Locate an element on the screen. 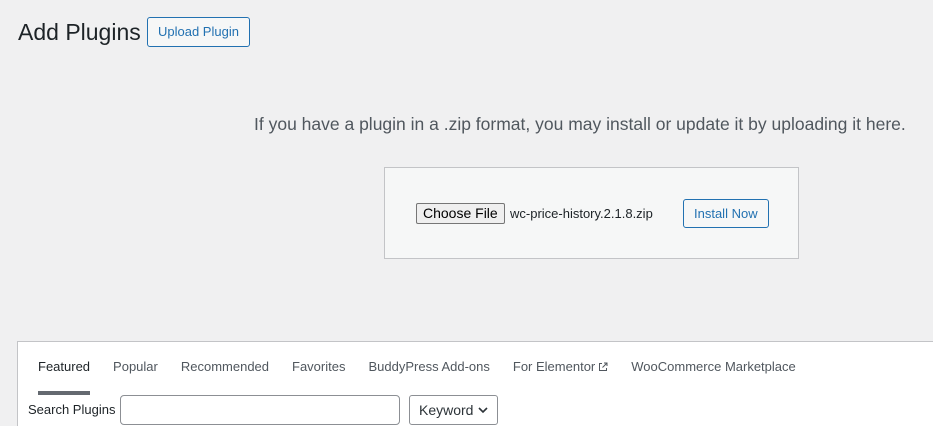 The width and height of the screenshot is (933, 426). tab-woocommerce-marketplace: WooCommerce Marketplace is located at coordinates (713, 368).